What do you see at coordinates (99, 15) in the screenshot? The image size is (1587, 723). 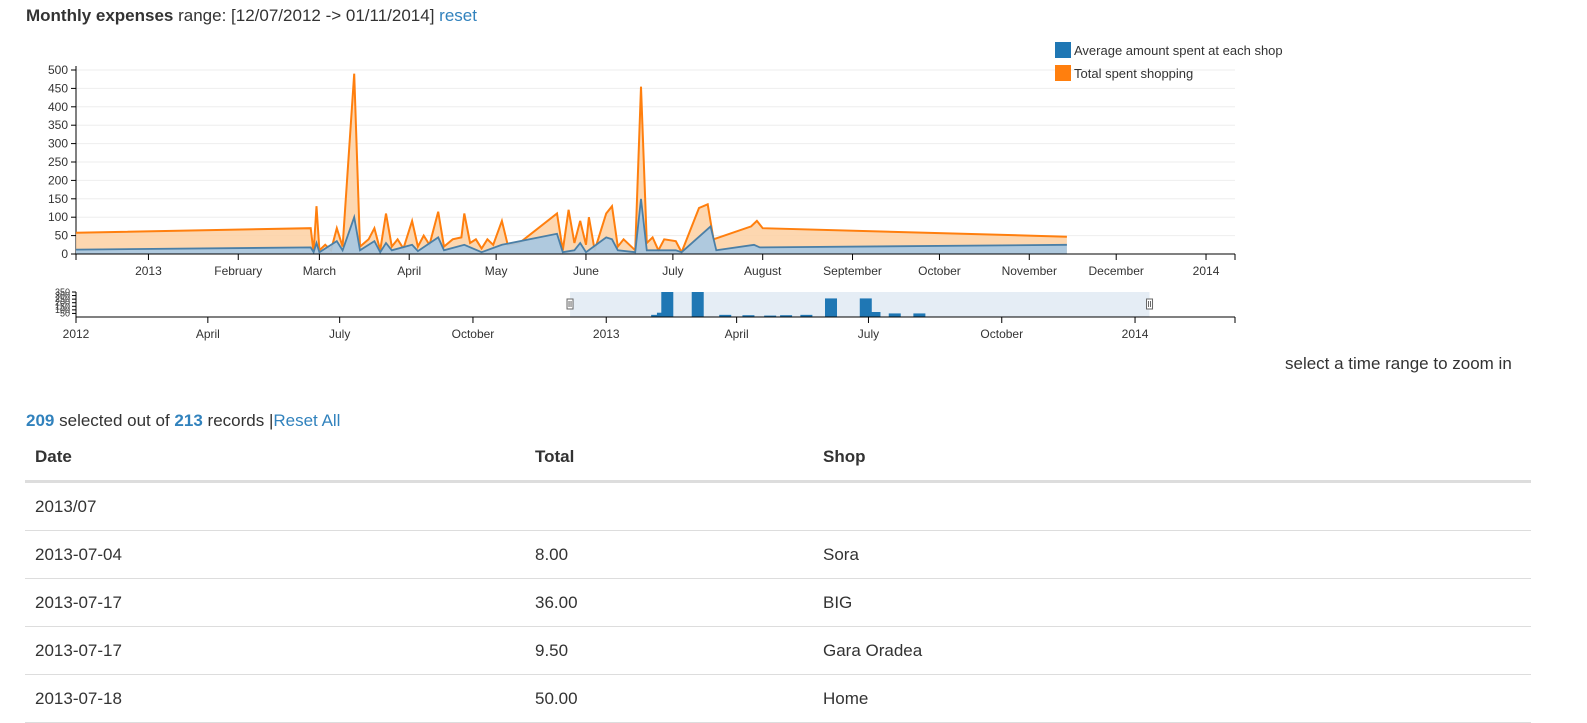 I see `chart-title: Monthly expenses` at bounding box center [99, 15].